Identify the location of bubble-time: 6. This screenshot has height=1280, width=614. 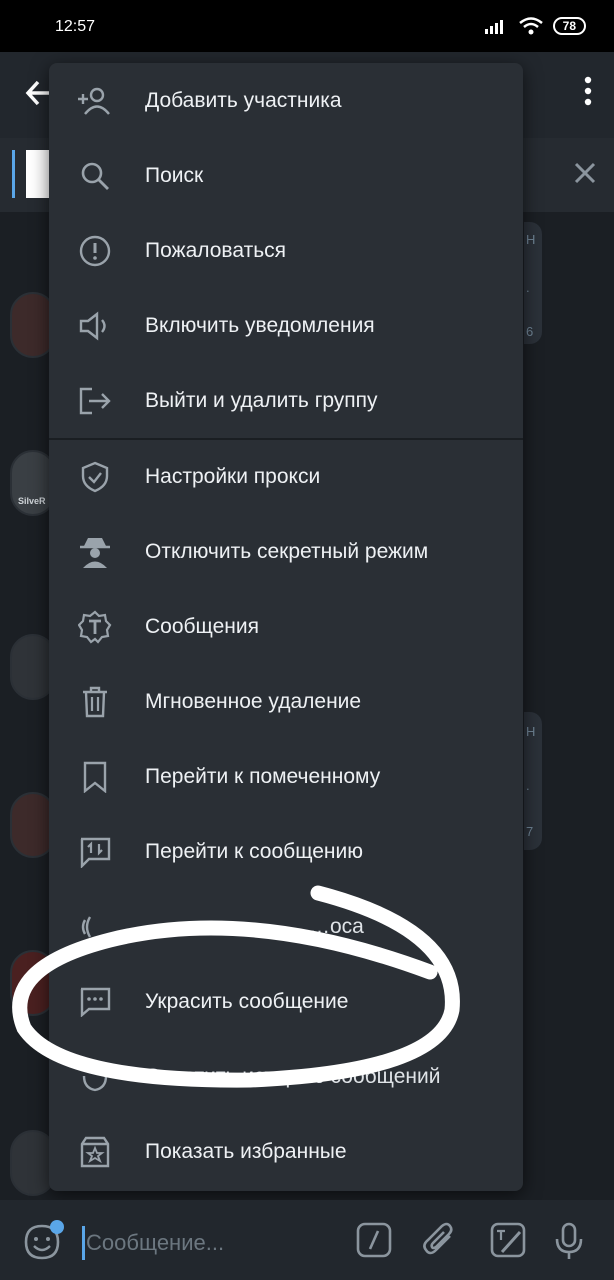
(530, 331).